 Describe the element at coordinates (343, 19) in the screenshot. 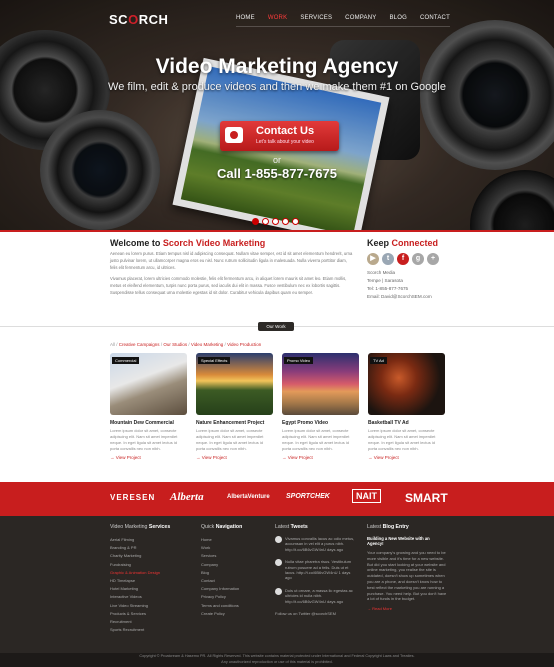

I see `main-nav: HOME WORK SERVICES COMPANY BLOG CONTACT` at that location.